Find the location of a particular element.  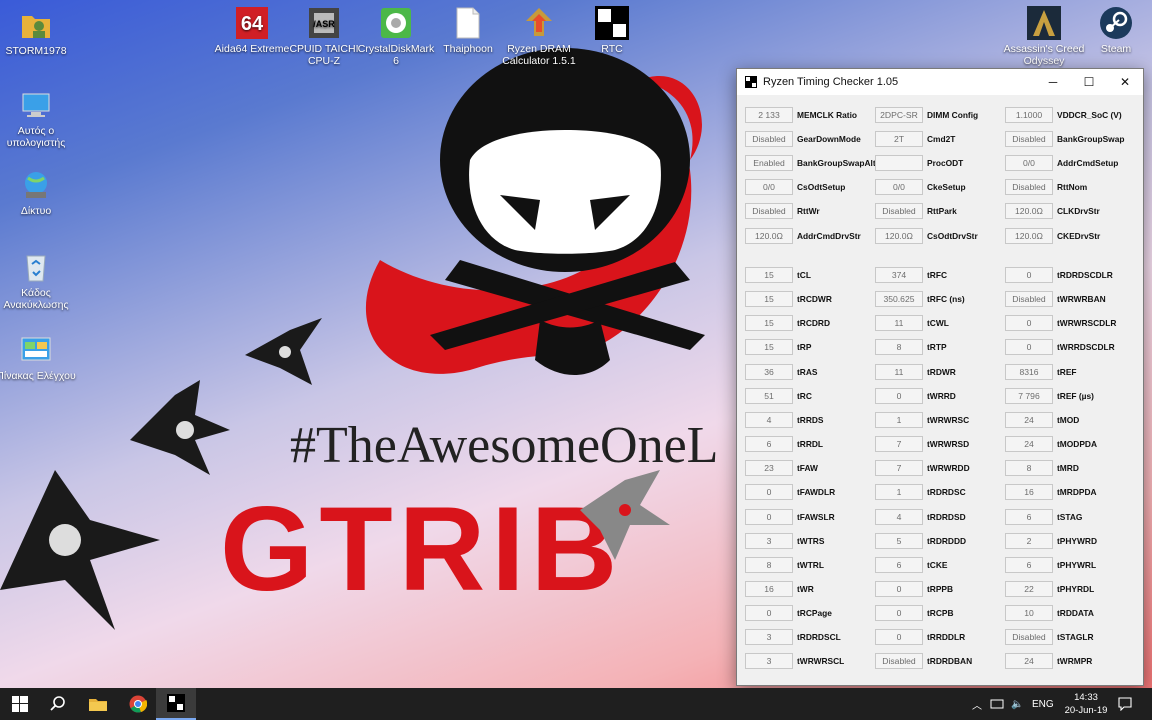

value-field-cmd2t: 2T is located at coordinates (899, 139).